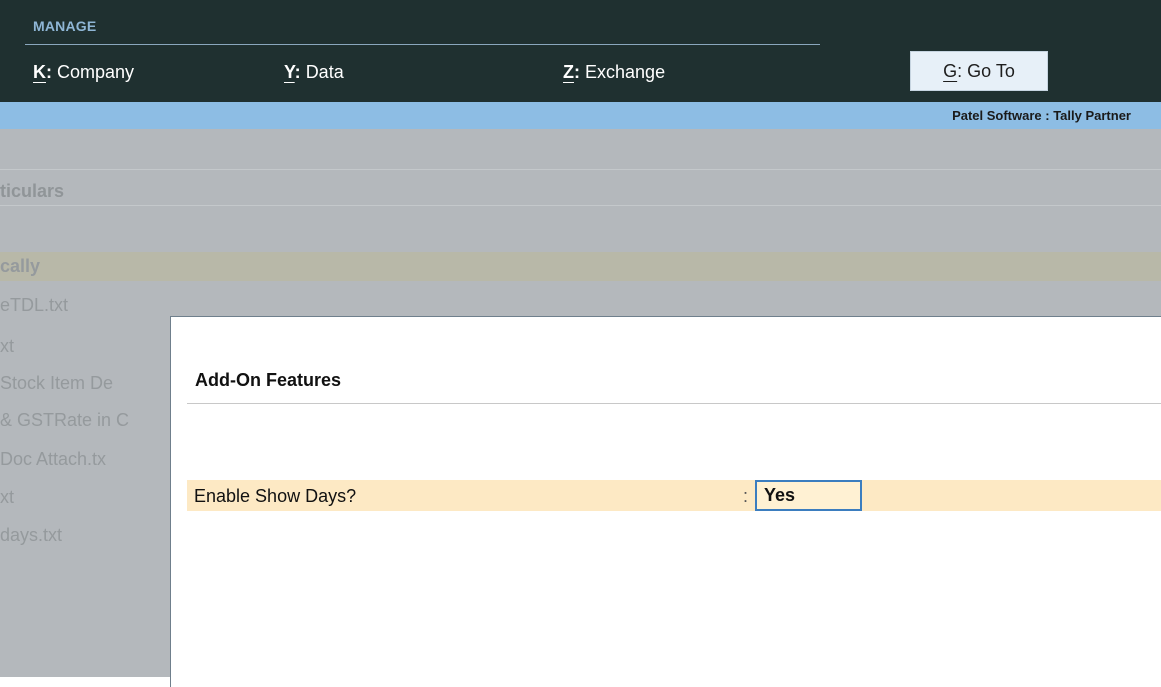 This screenshot has height=687, width=1161. I want to click on bg-column-header: ticulars, so click(32, 191).